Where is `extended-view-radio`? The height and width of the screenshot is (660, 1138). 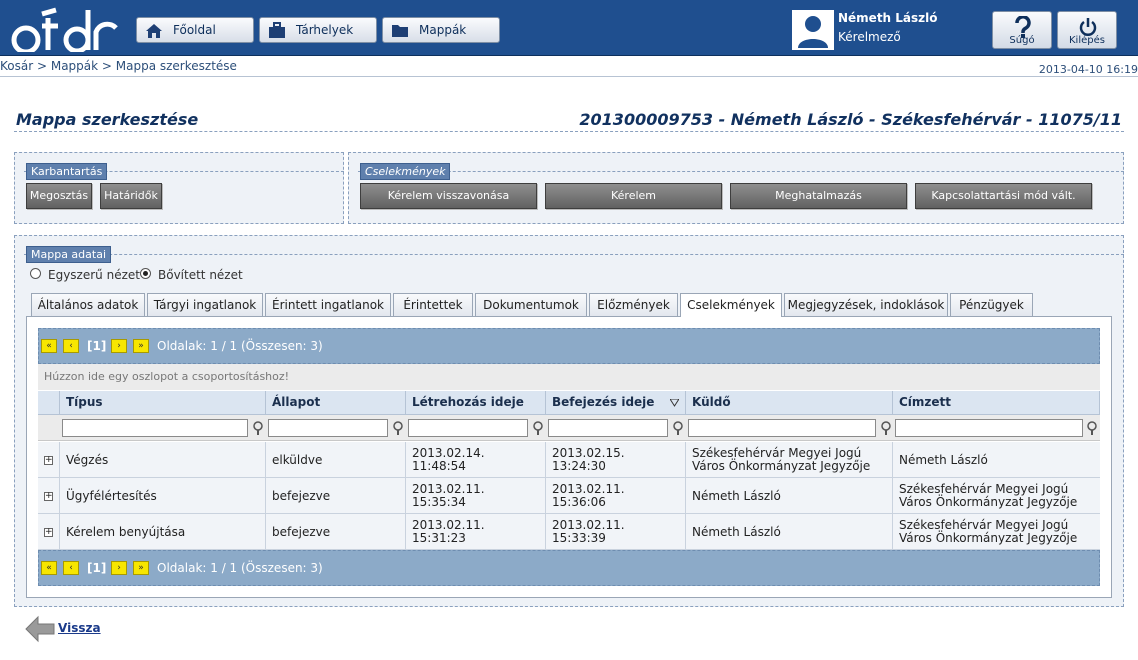 extended-view-radio is located at coordinates (145, 273).